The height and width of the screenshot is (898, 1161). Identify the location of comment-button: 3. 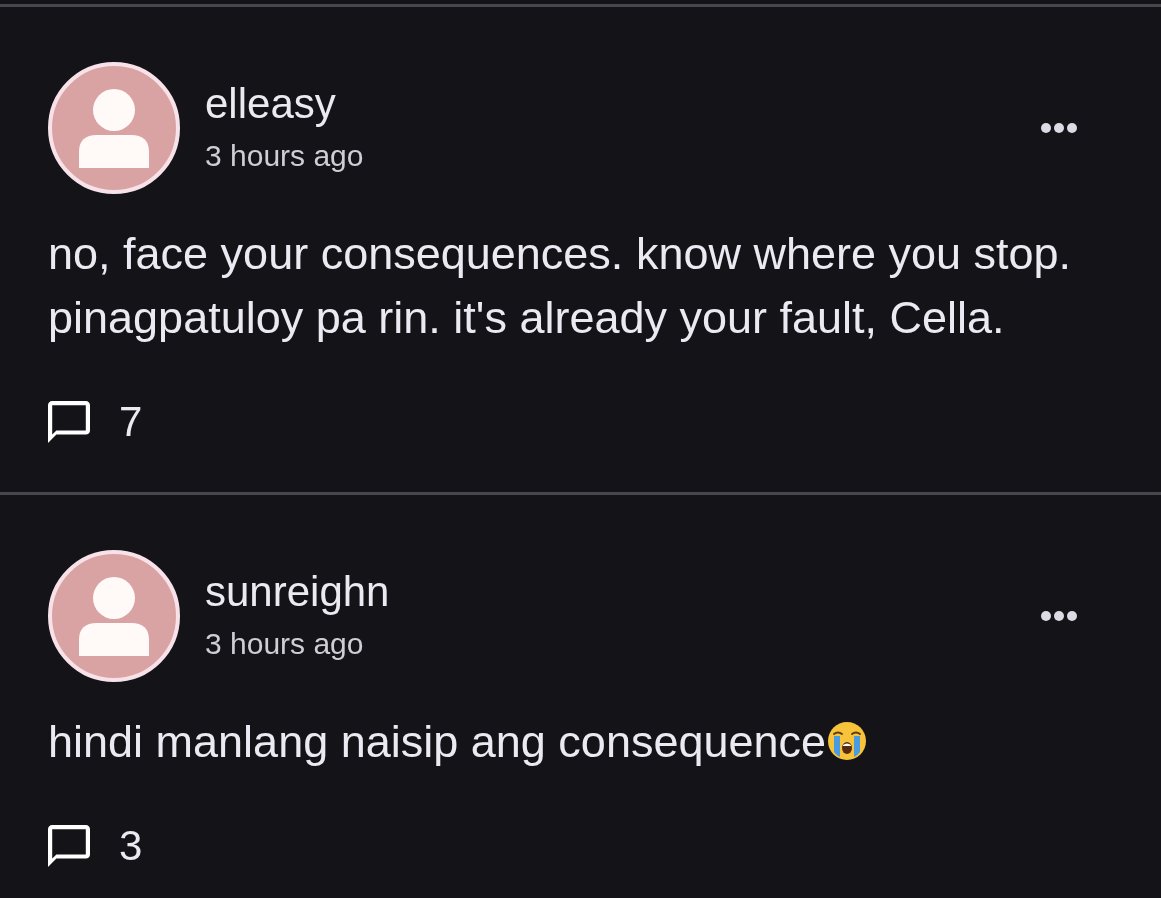
(95, 846).